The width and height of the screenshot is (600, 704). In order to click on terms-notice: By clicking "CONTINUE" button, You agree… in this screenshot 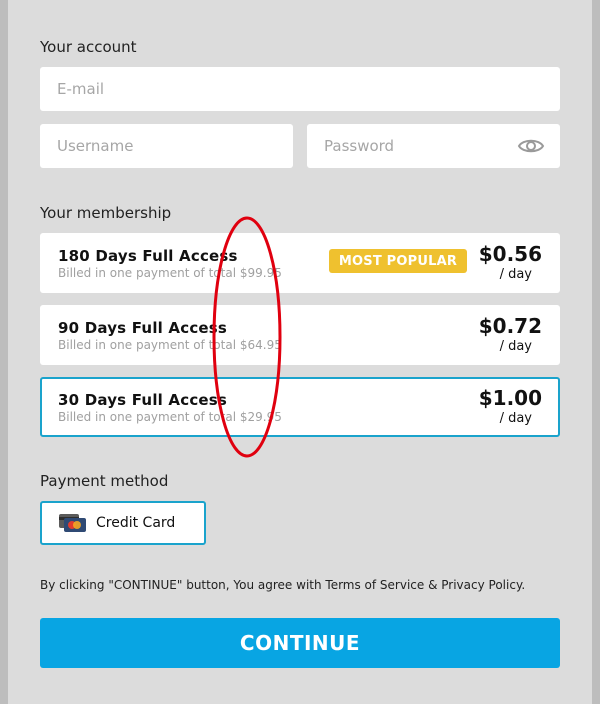, I will do `click(283, 585)`.